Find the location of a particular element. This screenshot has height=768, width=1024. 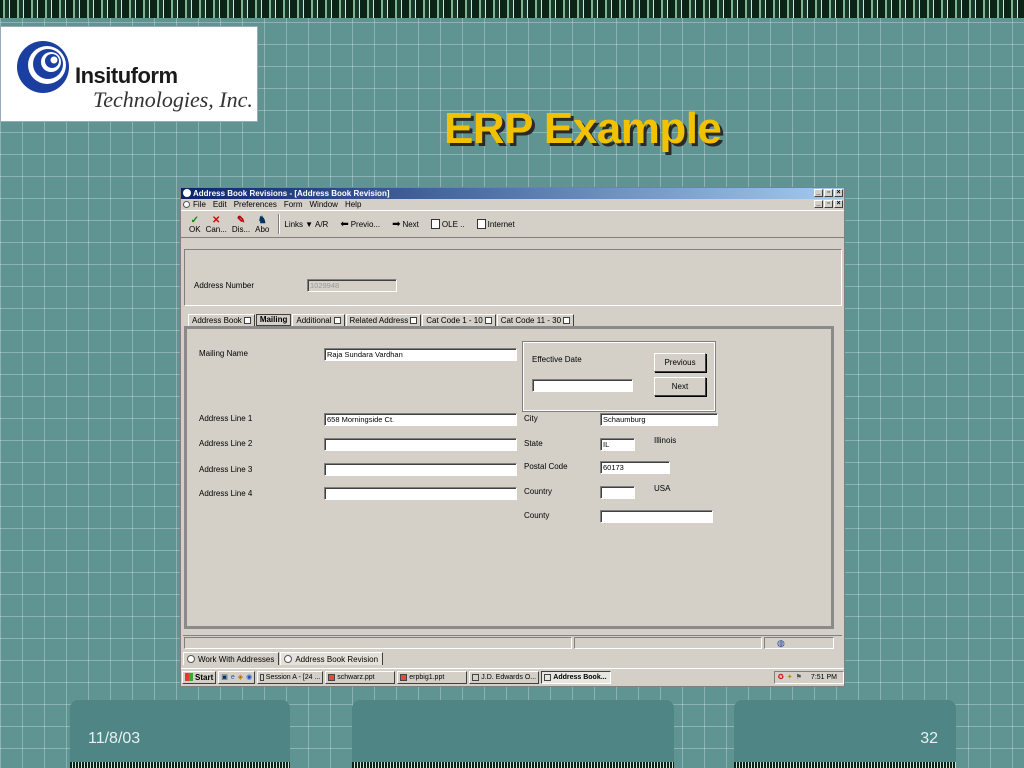

menu-window: Window is located at coordinates (324, 204).